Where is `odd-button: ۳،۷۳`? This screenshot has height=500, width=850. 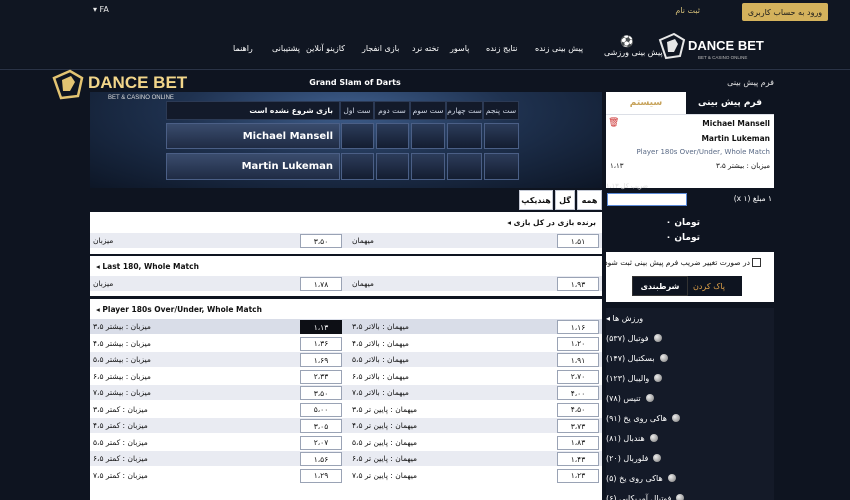
odd-button: ۳،۷۳ is located at coordinates (578, 426).